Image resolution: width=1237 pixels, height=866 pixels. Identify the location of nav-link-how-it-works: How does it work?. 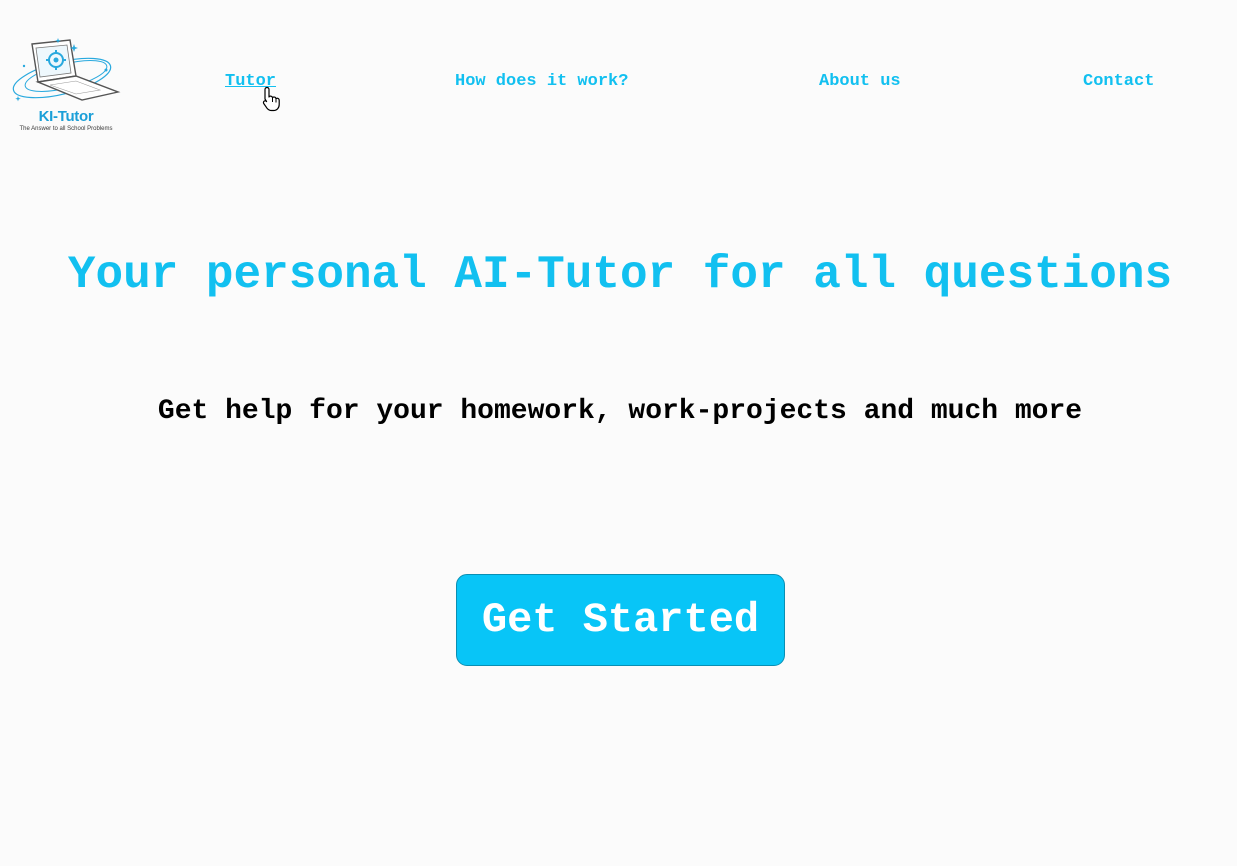
(541, 81).